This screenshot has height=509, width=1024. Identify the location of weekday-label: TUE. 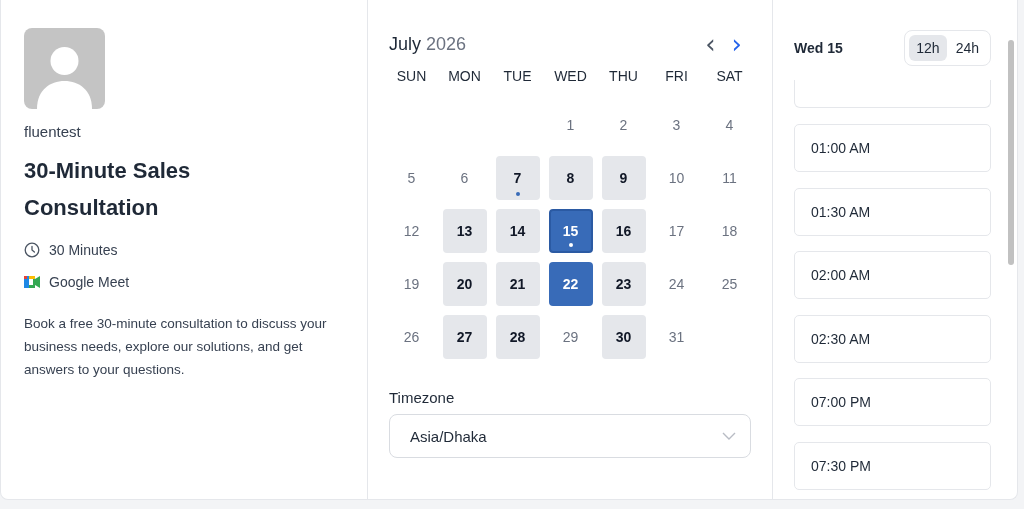
(517, 77).